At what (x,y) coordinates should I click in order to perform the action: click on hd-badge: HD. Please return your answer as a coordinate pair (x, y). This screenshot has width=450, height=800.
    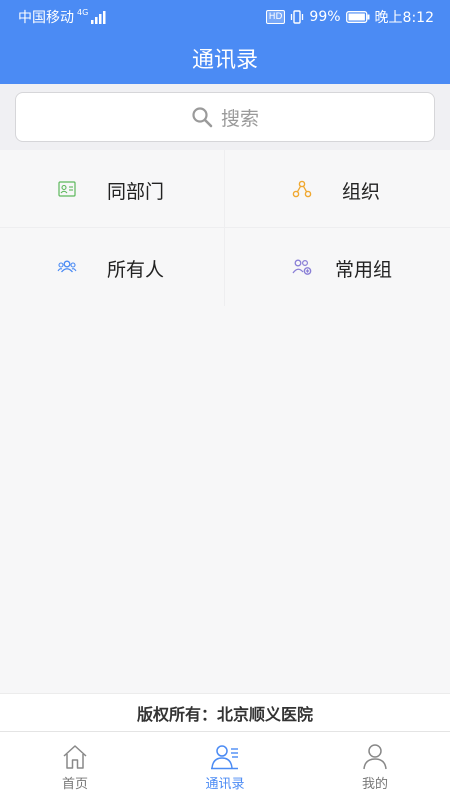
    Looking at the image, I should click on (275, 17).